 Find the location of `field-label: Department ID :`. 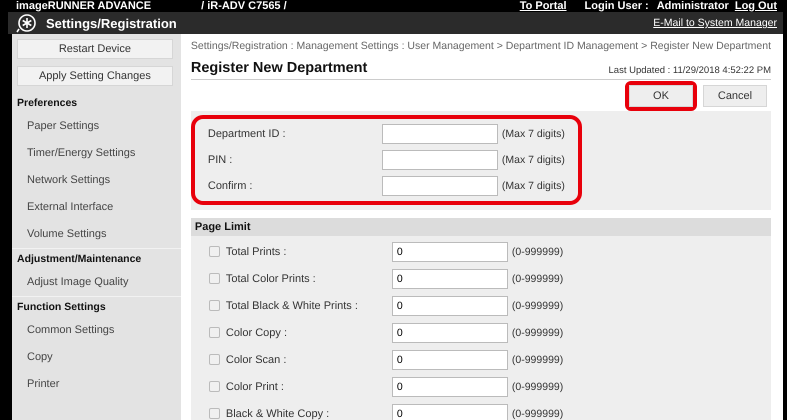

field-label: Department ID : is located at coordinates (247, 134).